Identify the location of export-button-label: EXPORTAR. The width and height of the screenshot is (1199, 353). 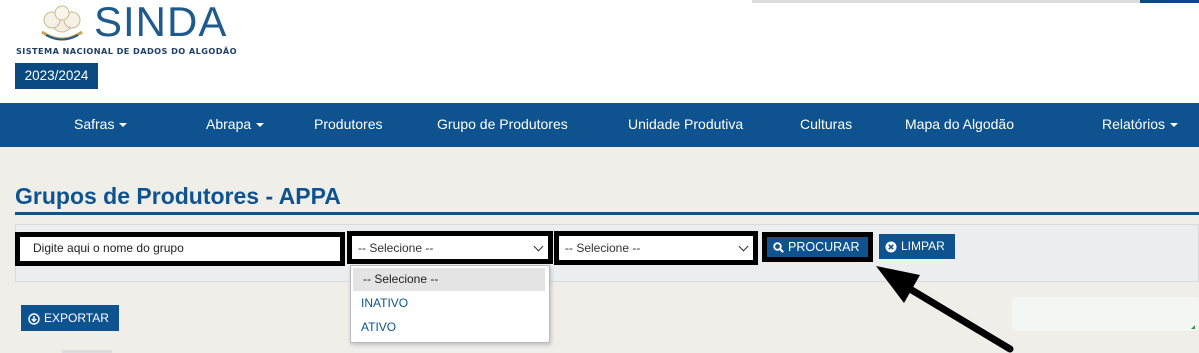
(76, 318).